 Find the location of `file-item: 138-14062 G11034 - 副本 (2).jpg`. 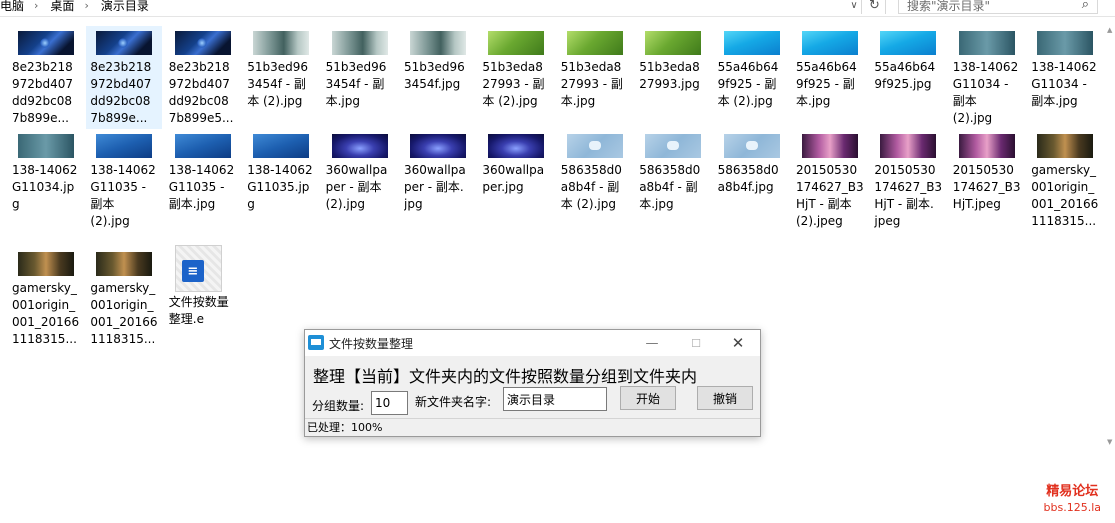

file-item: 138-14062 G11034 - 副本 (2).jpg is located at coordinates (987, 77).